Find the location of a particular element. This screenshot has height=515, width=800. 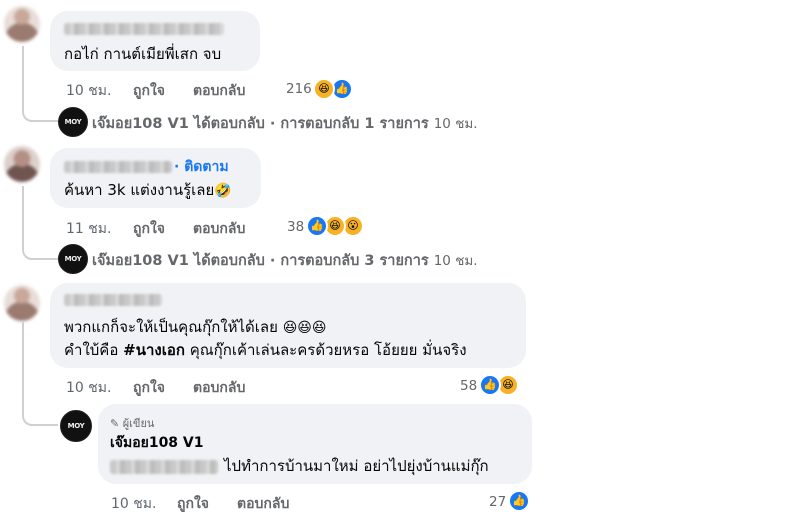

rofl-emoji: 🤣 is located at coordinates (223, 191).